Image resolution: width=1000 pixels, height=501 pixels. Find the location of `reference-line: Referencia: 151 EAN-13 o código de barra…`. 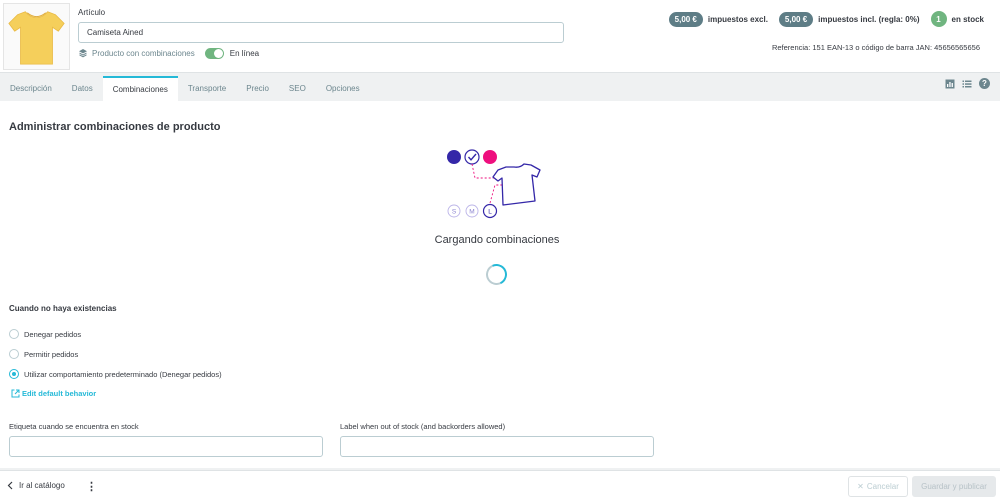

reference-line: Referencia: 151 EAN-13 o código de barra… is located at coordinates (875, 47).